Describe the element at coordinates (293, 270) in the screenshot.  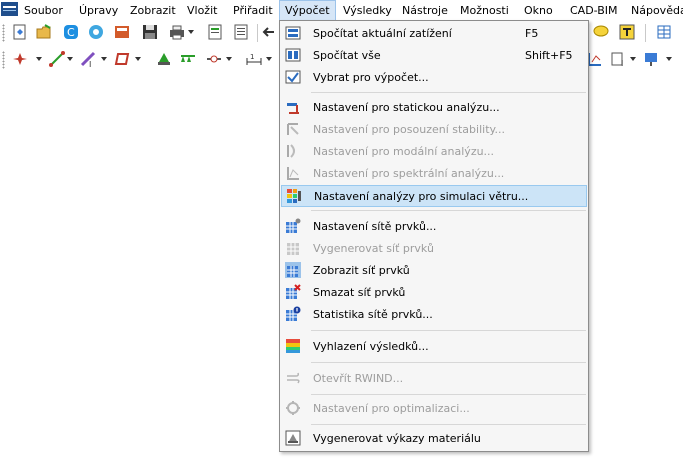
I see `show-mesh-icon` at that location.